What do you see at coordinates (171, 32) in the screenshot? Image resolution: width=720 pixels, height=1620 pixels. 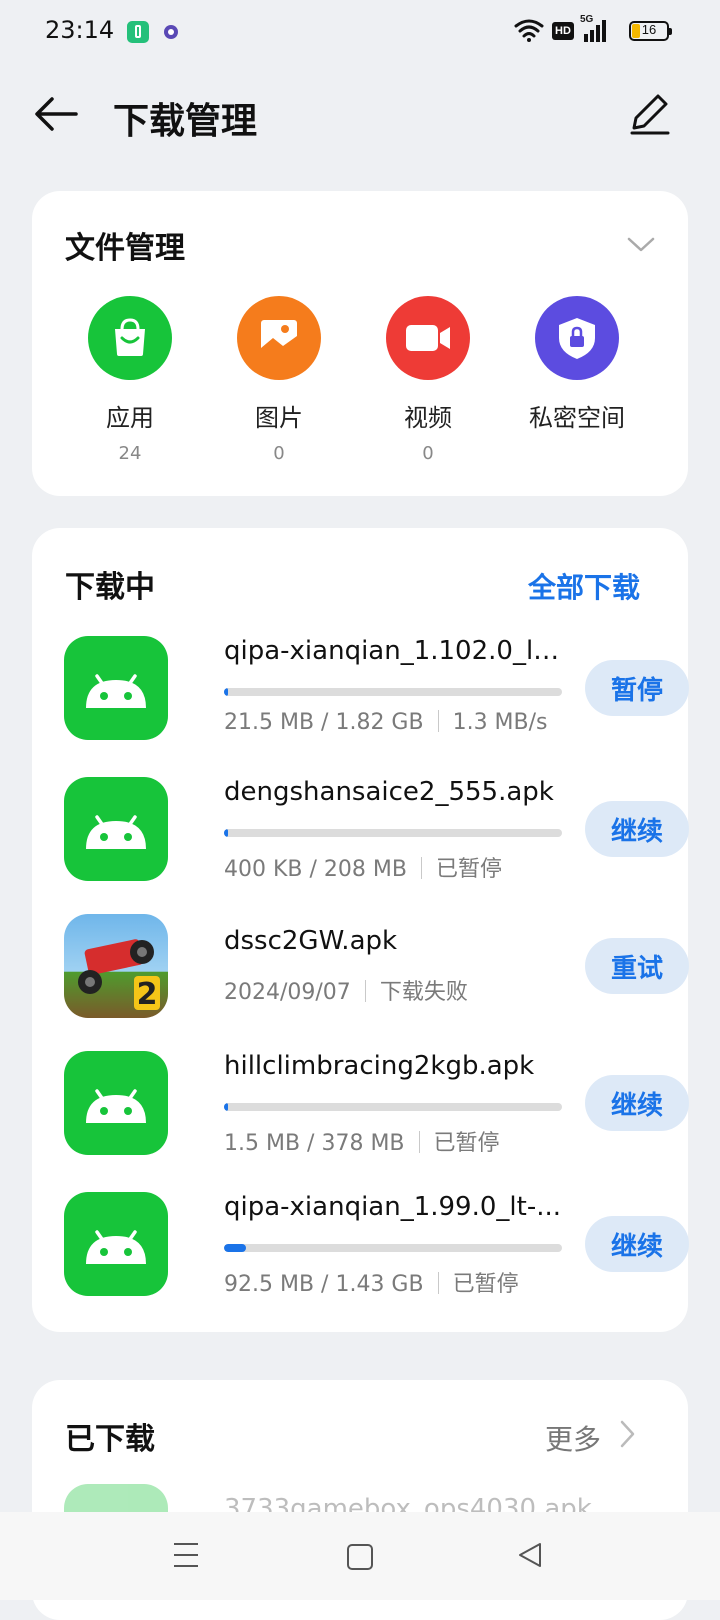 I see `notification-app-icon` at bounding box center [171, 32].